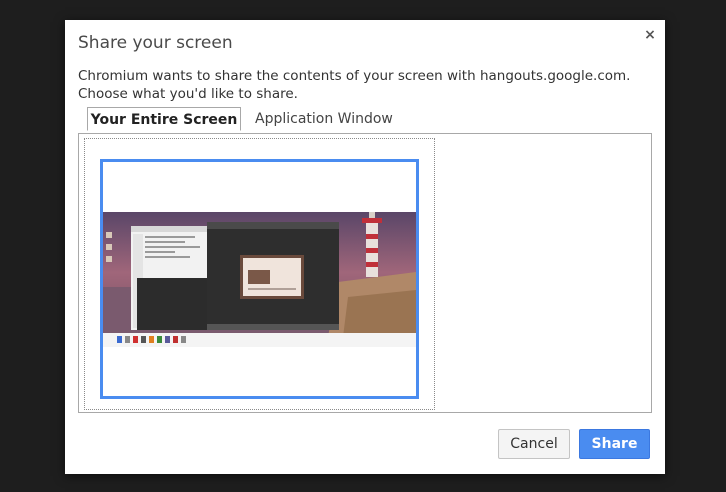 This screenshot has width=726, height=492. I want to click on share-button: Share, so click(614, 444).